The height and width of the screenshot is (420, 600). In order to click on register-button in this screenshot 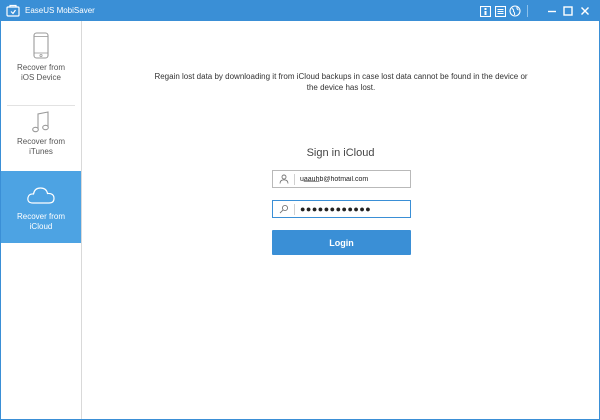, I will do `click(485, 11)`.